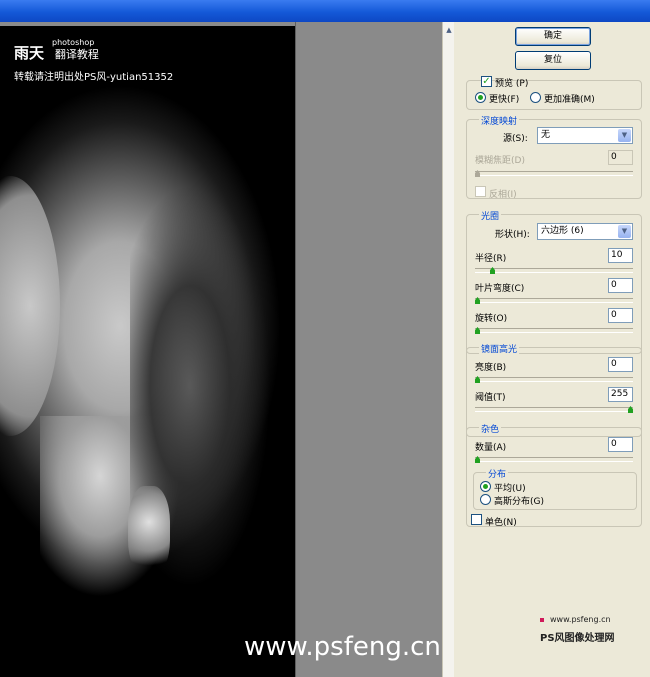  Describe the element at coordinates (620, 394) in the screenshot. I see `threshold-input: 255` at that location.